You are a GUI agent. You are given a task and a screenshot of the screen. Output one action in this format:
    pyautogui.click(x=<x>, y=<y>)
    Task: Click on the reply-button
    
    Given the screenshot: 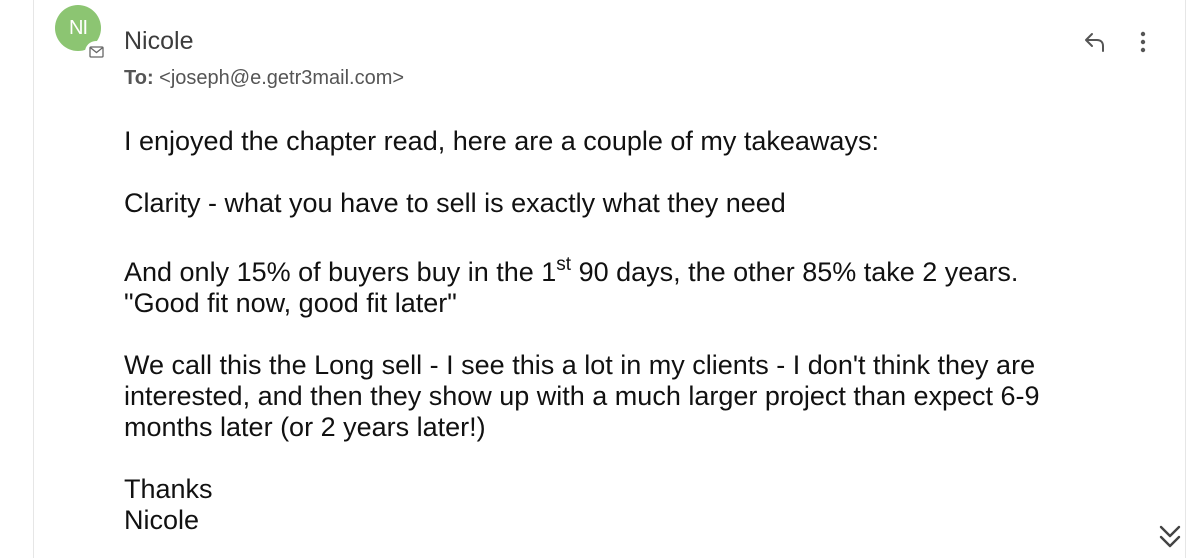 What is the action you would take?
    pyautogui.click(x=1095, y=42)
    